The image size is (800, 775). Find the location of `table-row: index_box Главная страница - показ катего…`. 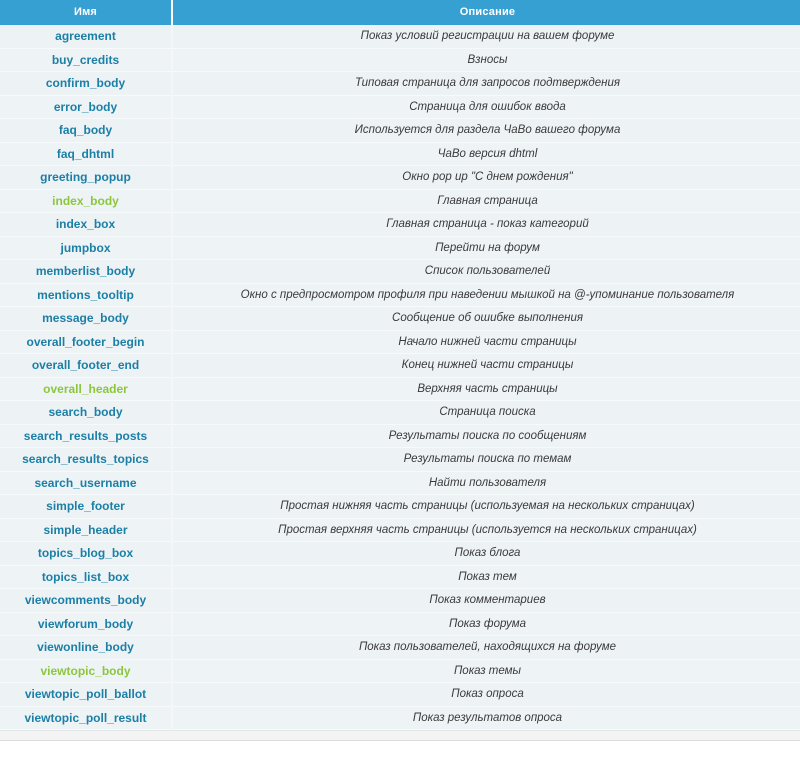

table-row: index_box Главная страница - показ катего… is located at coordinates (400, 224).